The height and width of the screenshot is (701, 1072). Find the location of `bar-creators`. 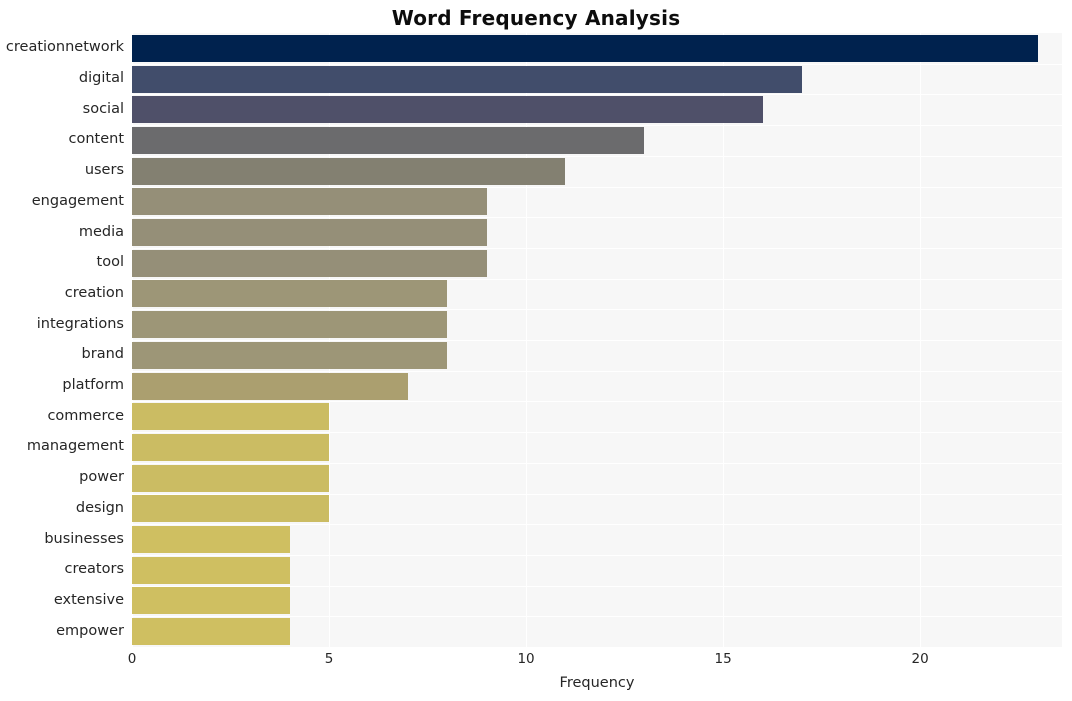

bar-creators is located at coordinates (211, 570).